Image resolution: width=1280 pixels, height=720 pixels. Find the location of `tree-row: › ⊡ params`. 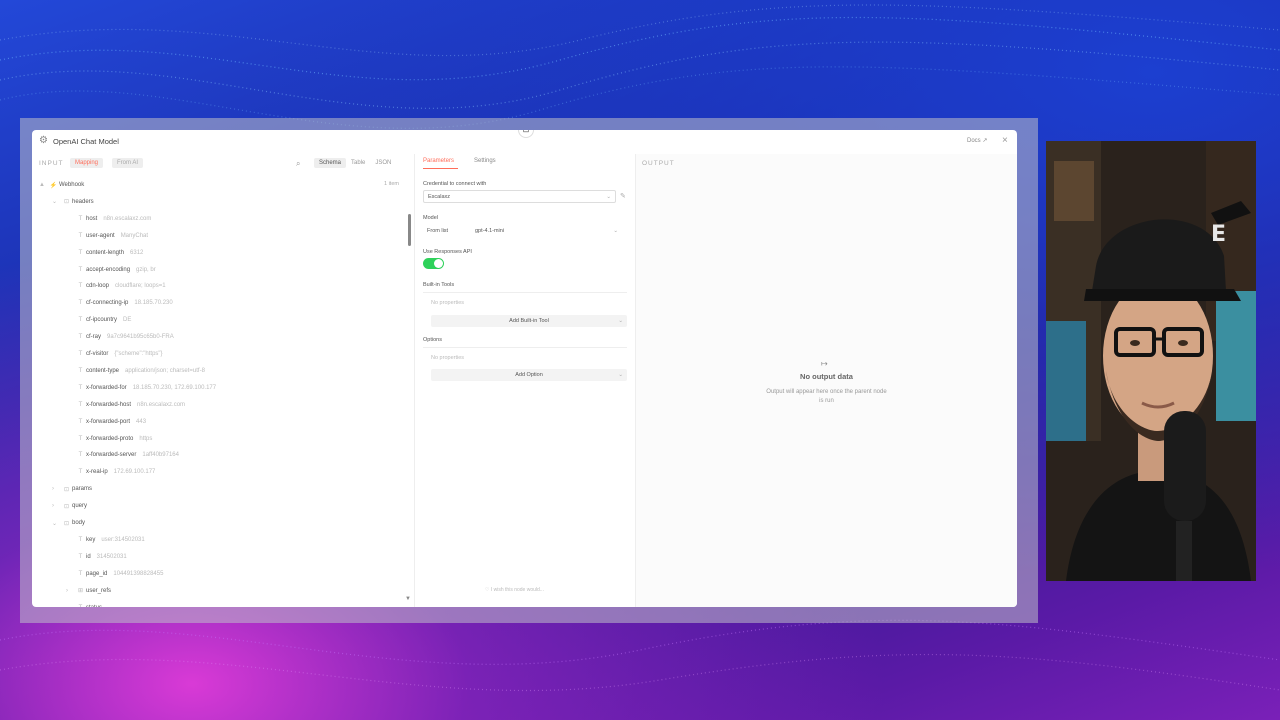

tree-row: › ⊡ params is located at coordinates (75, 489).